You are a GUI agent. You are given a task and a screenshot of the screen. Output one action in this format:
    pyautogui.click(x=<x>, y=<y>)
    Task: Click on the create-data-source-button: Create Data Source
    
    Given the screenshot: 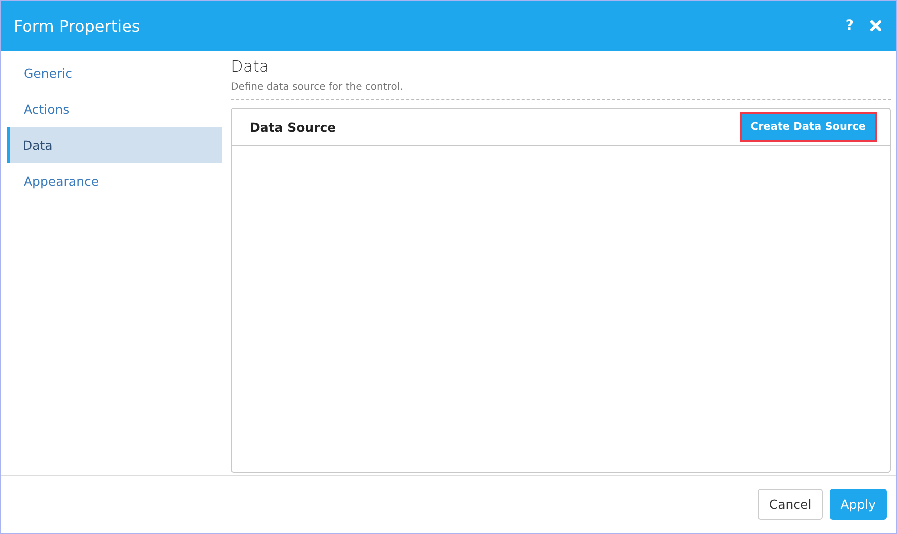 What is the action you would take?
    pyautogui.click(x=808, y=127)
    